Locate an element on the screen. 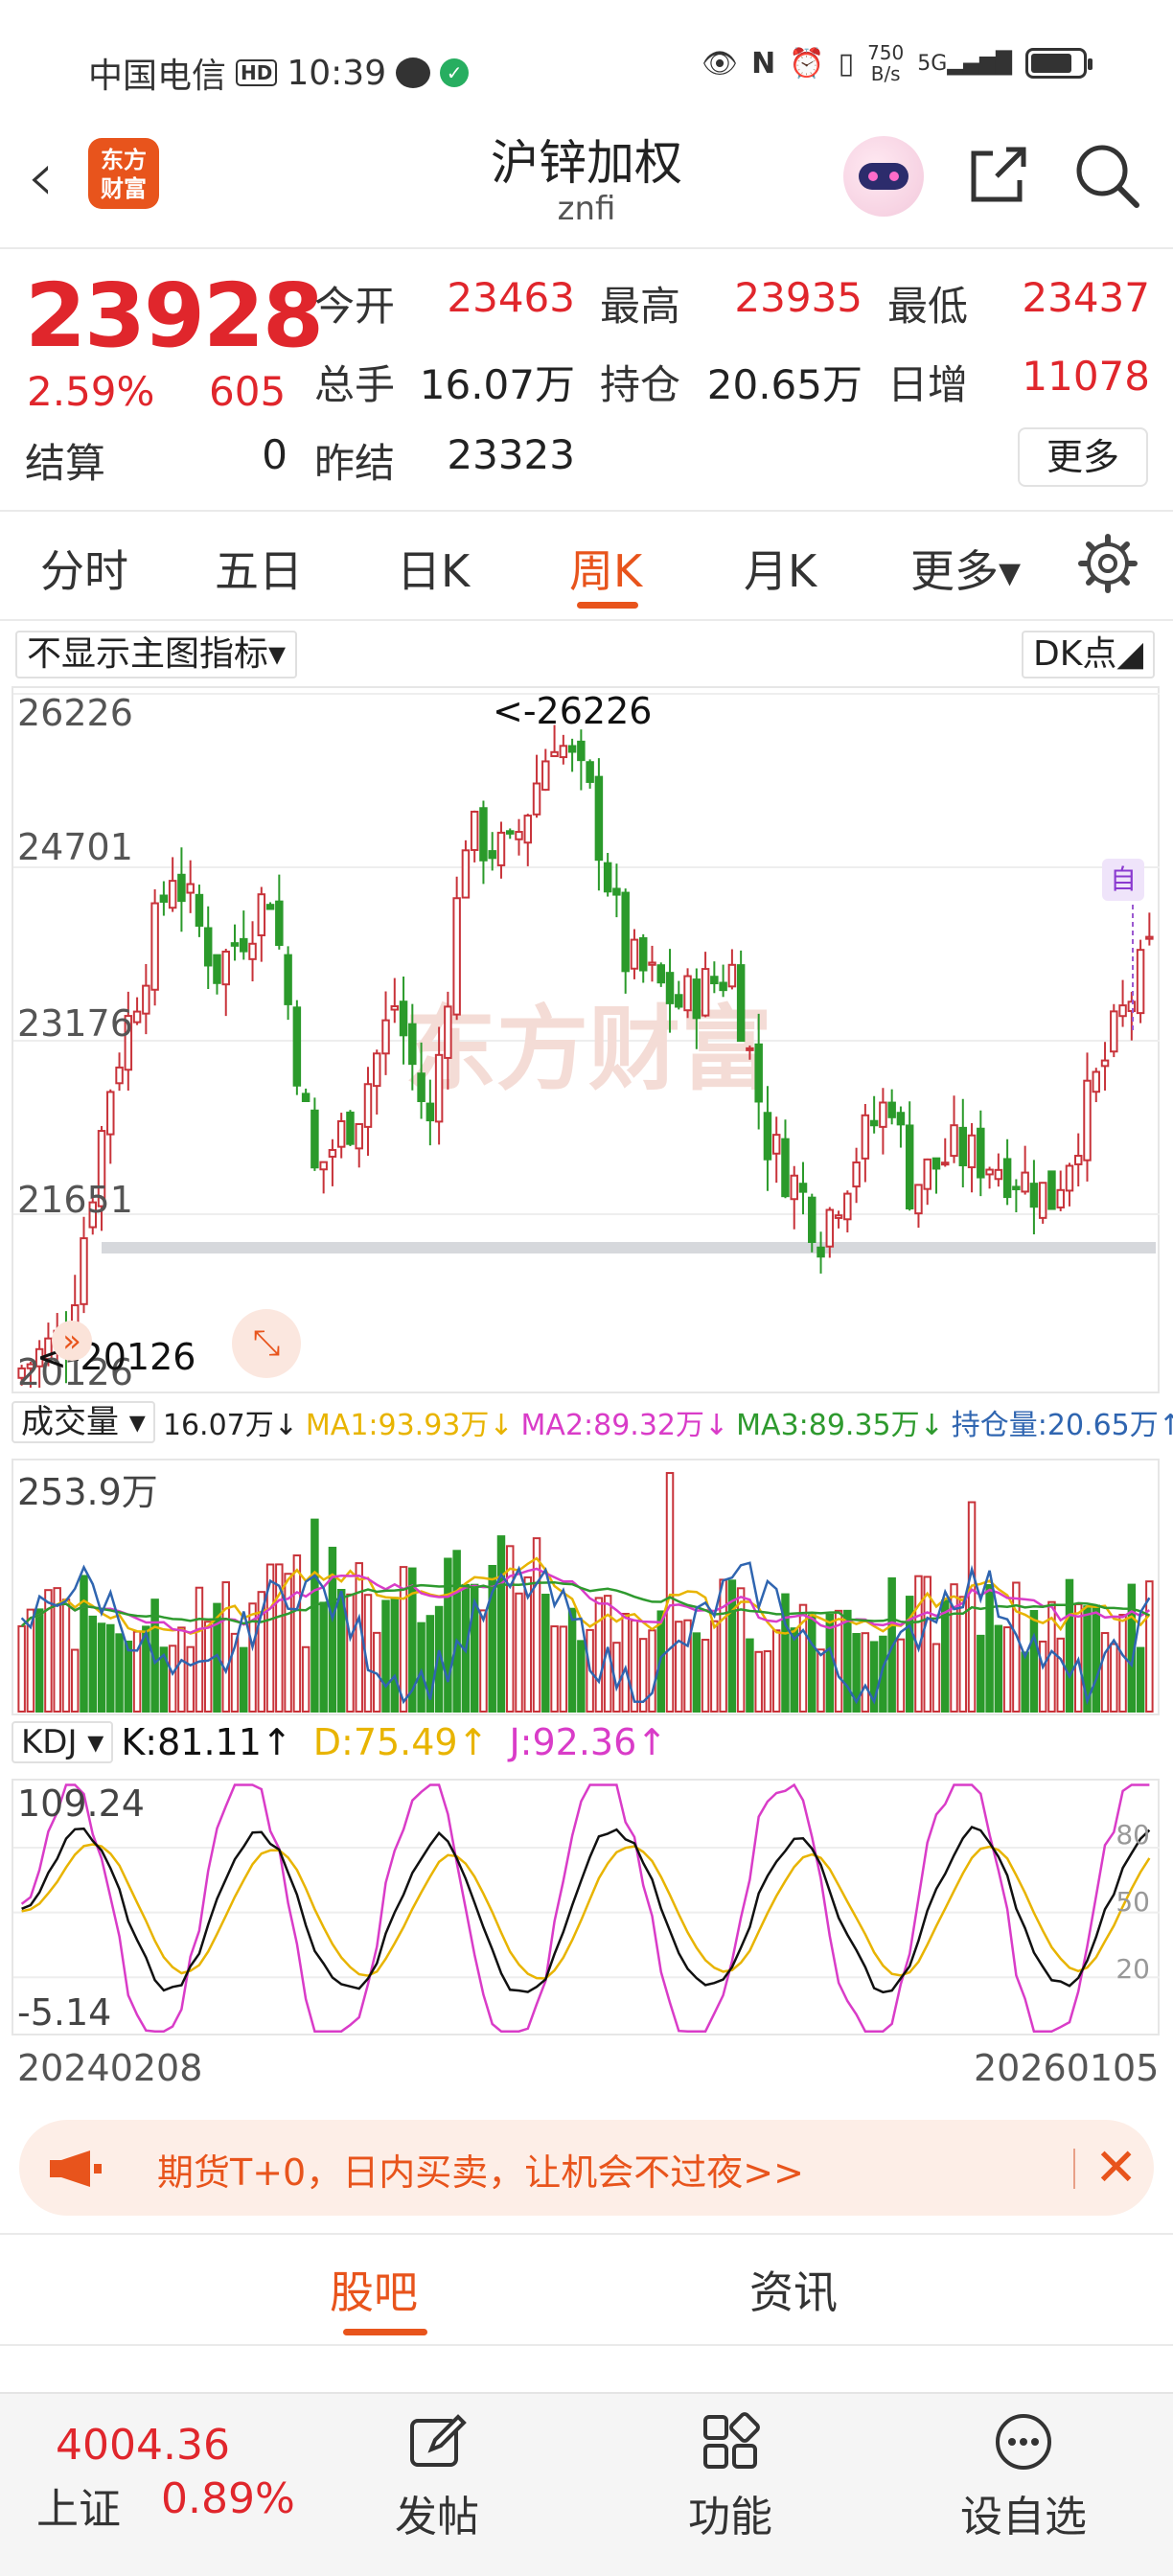 This screenshot has height=2576, width=1173. kdj-svg is located at coordinates (586, 1907).